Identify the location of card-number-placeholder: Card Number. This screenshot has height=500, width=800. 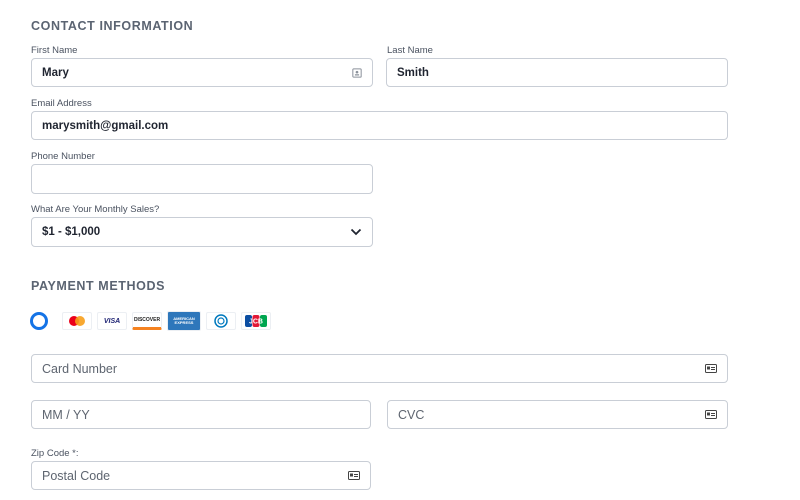
(80, 368).